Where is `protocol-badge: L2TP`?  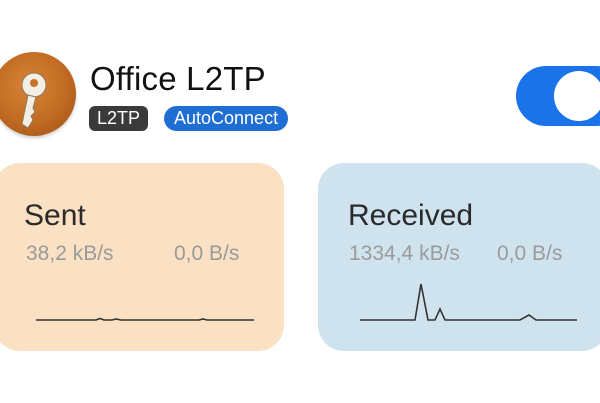
protocol-badge: L2TP is located at coordinates (119, 118).